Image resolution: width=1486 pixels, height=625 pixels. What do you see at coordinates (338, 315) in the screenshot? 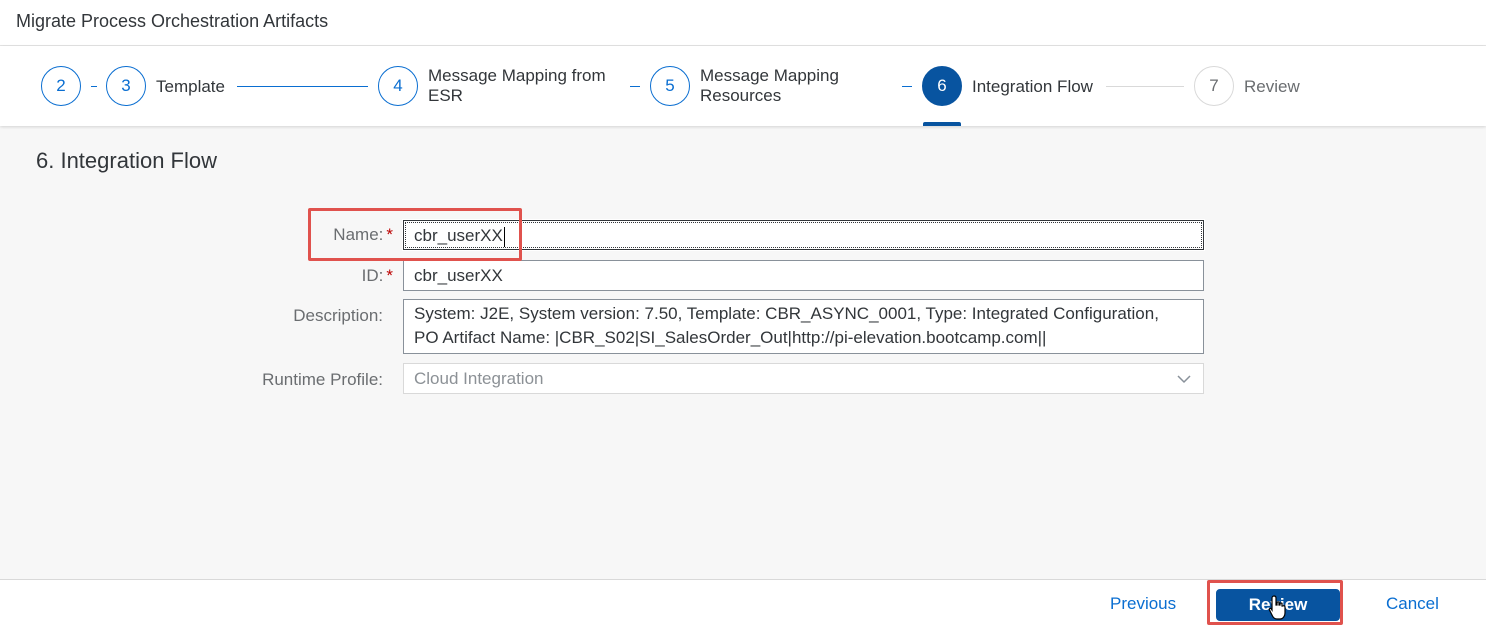
I see `description-label: Description:` at bounding box center [338, 315].